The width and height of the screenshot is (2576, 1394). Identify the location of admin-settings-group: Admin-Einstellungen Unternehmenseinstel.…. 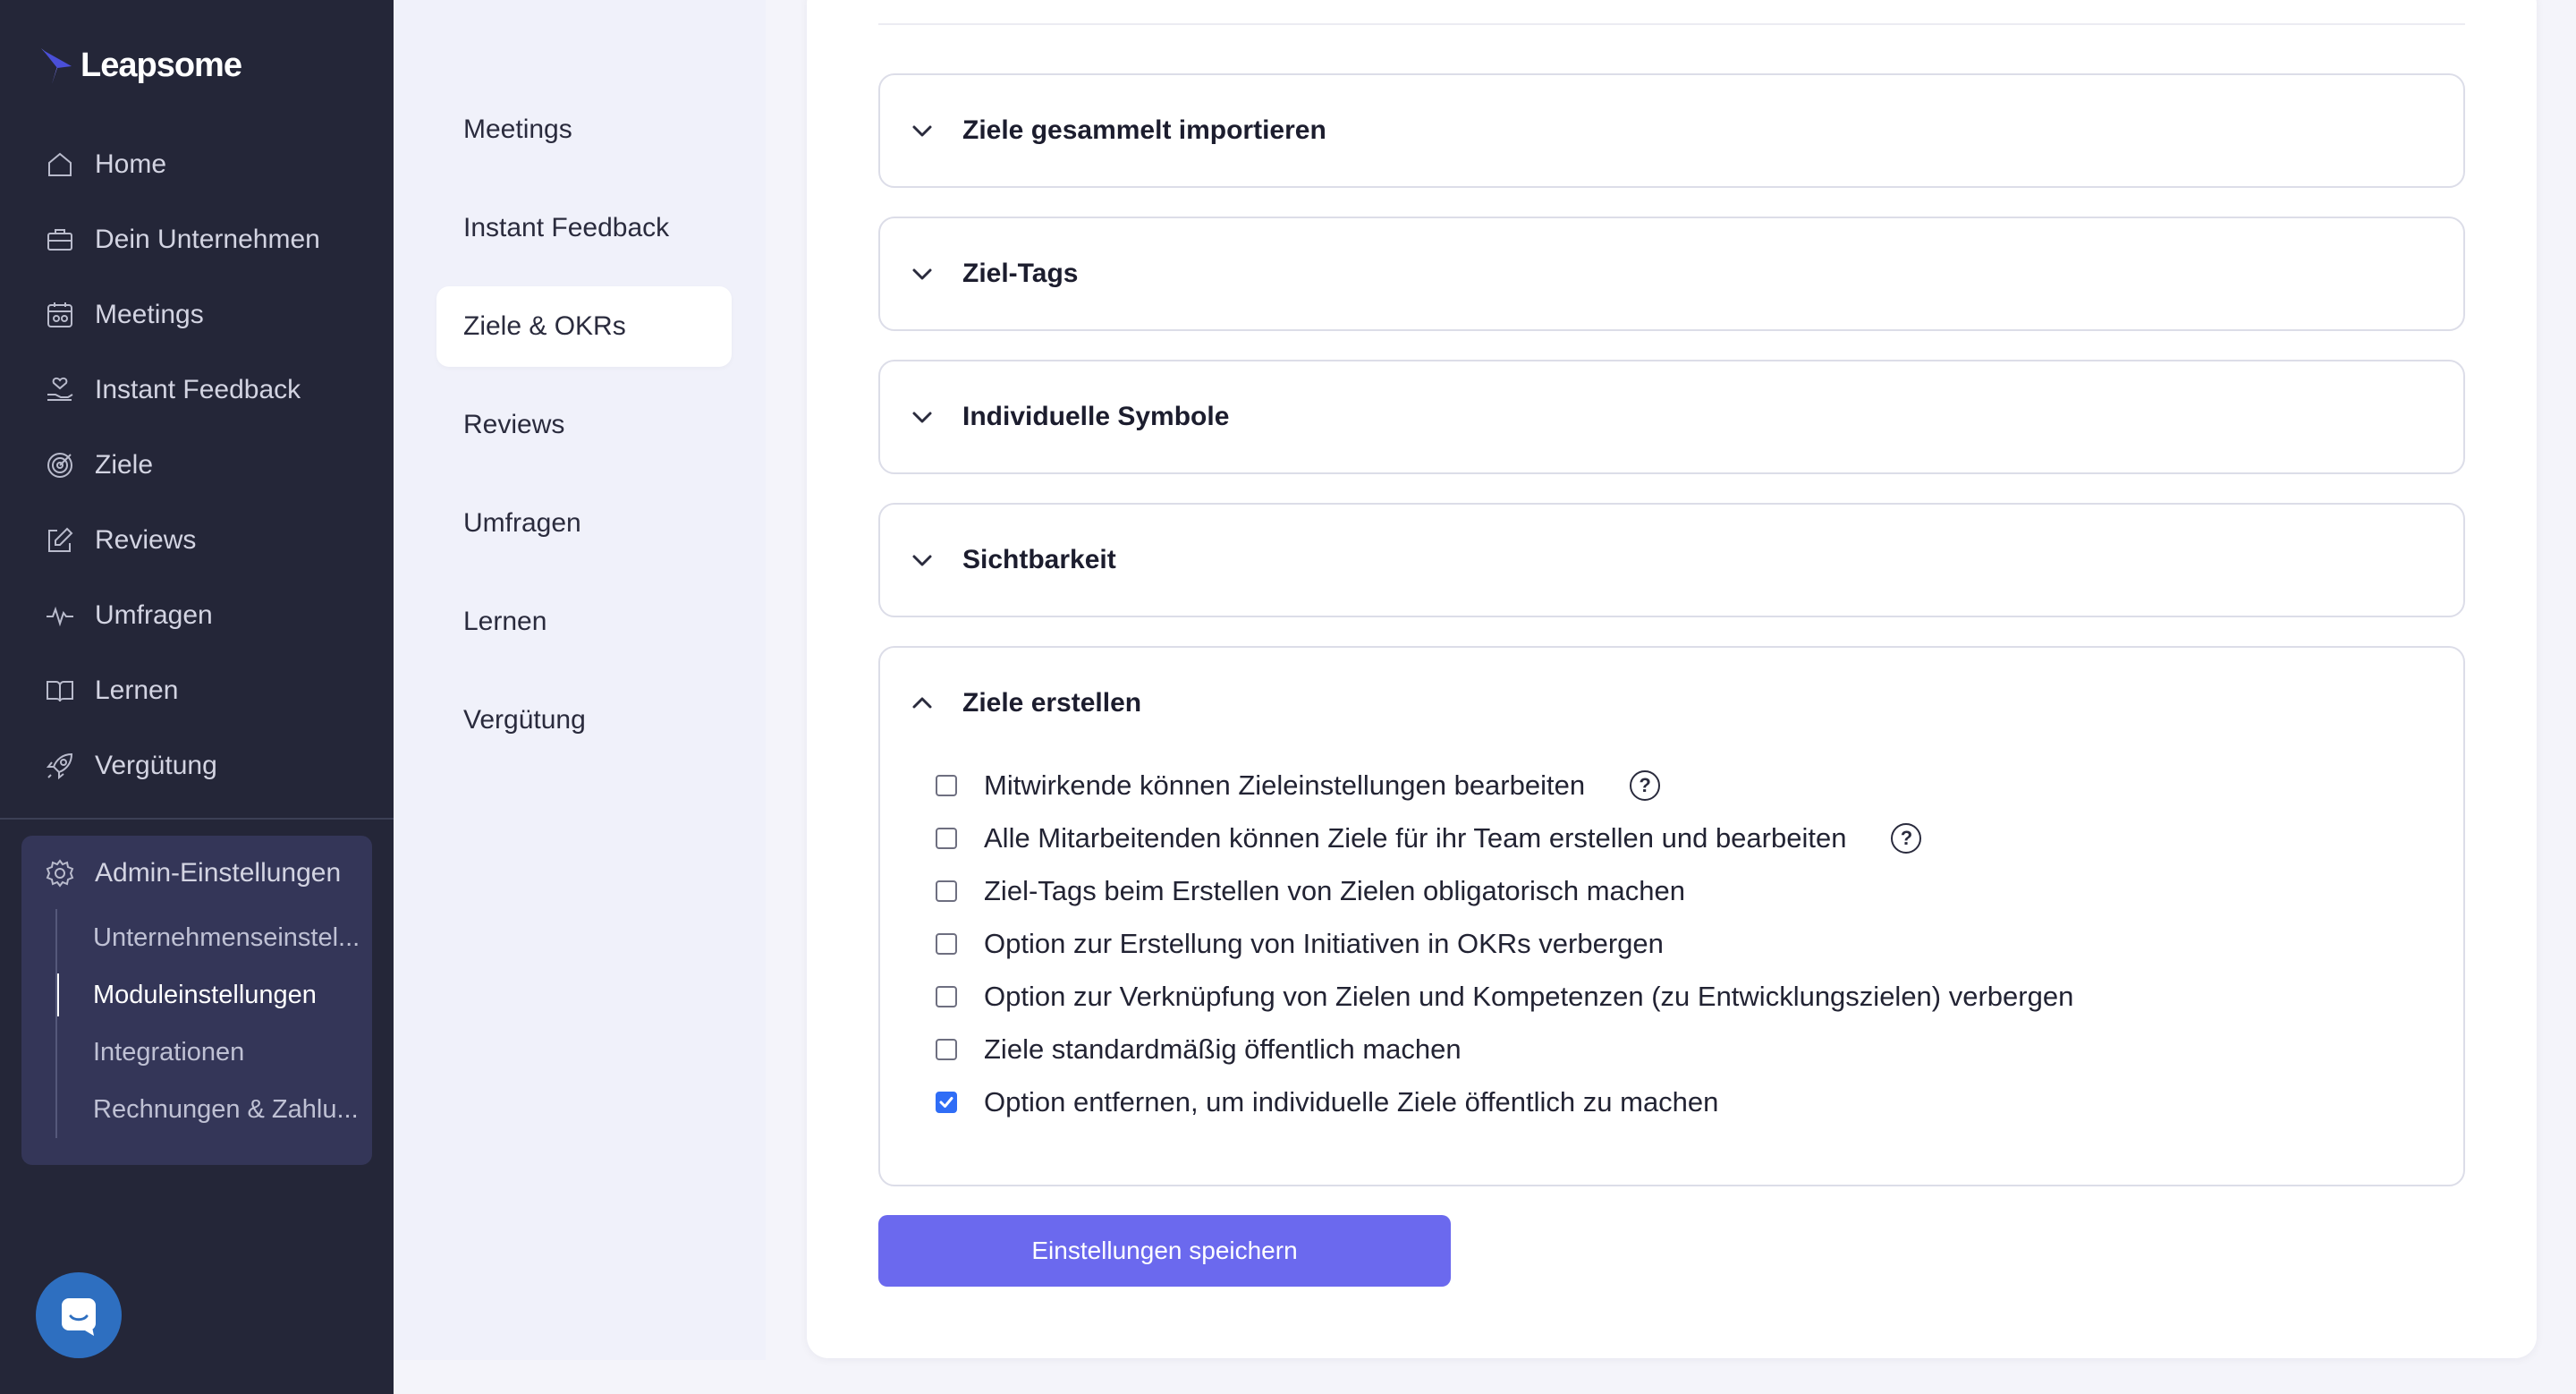
(196, 1000).